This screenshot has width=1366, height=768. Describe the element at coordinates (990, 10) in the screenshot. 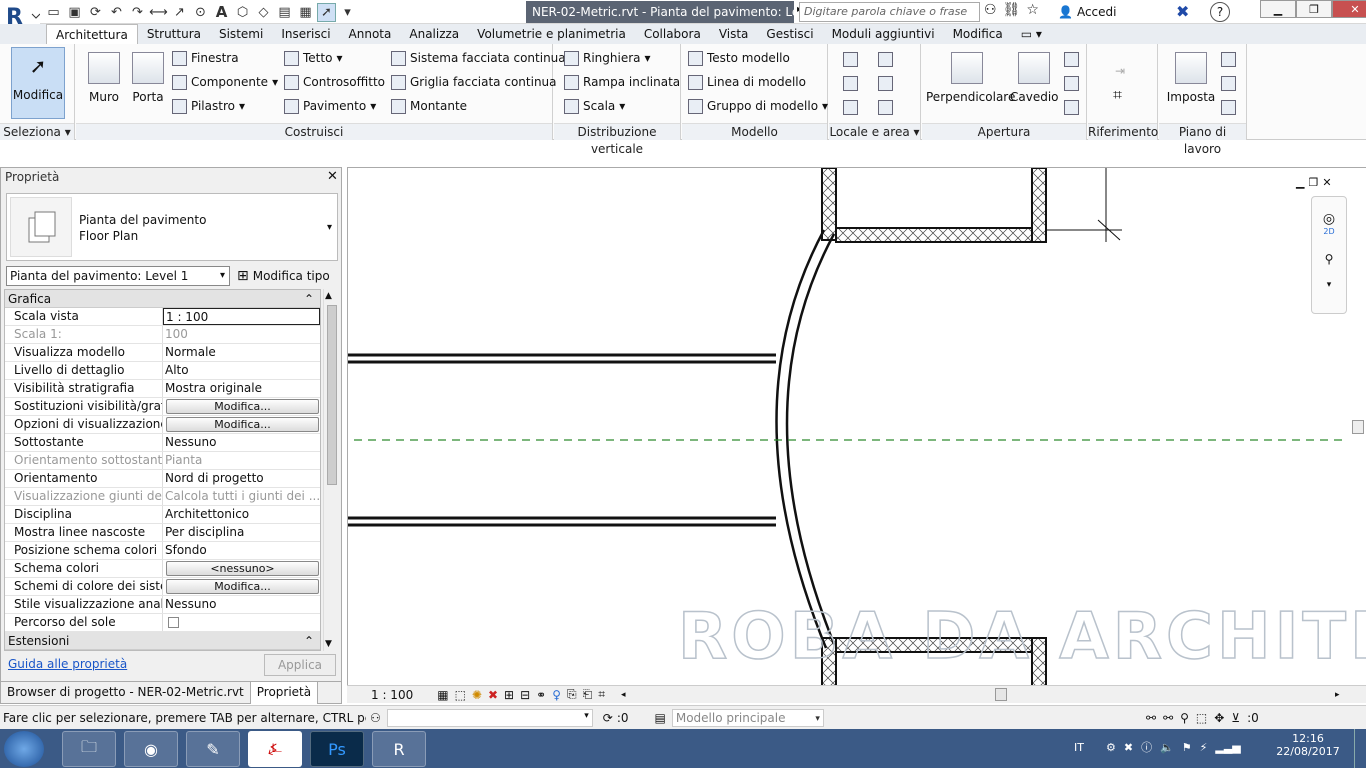

I see `binoculars-icon: ⚇` at that location.